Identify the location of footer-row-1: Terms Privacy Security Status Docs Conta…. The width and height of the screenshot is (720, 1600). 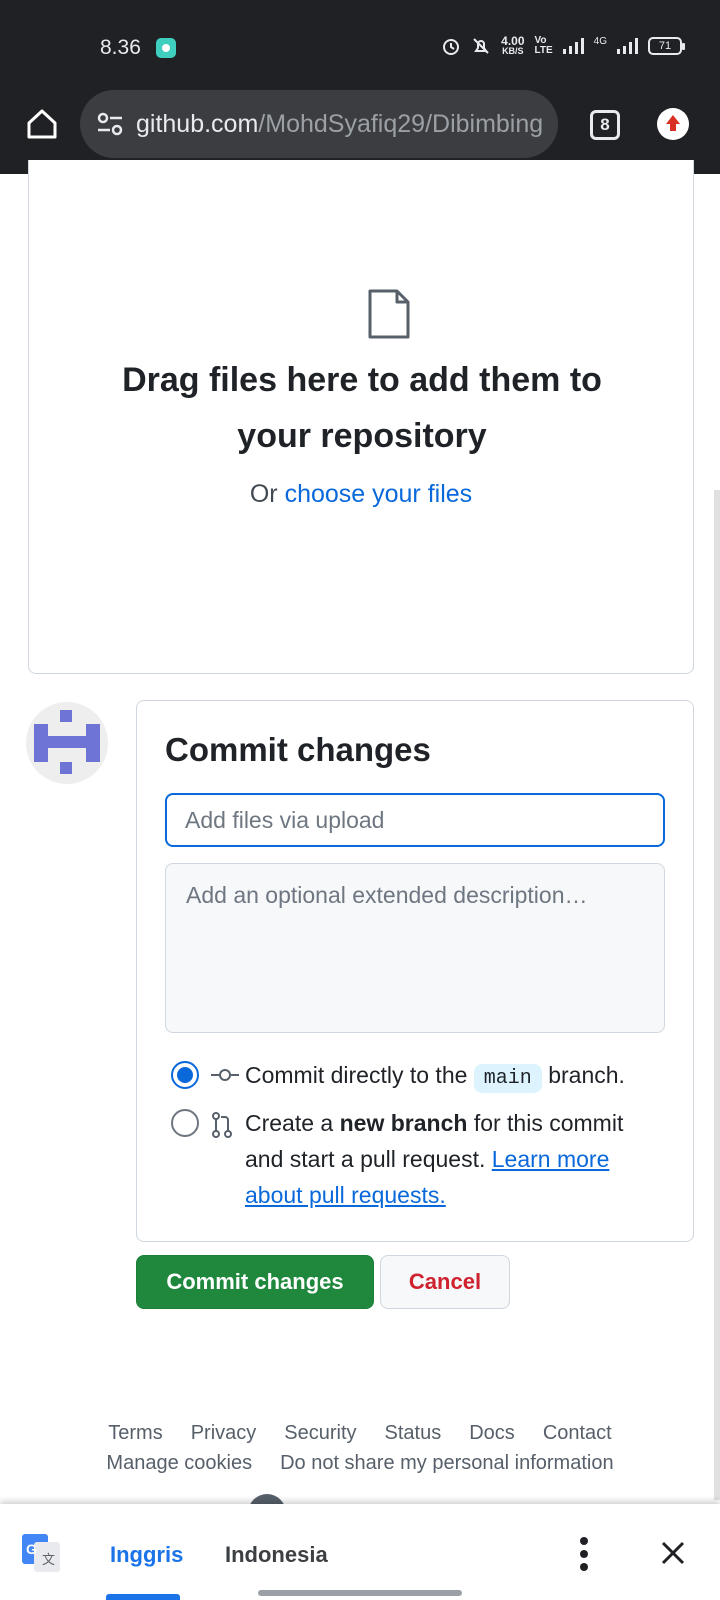
(360, 1433).